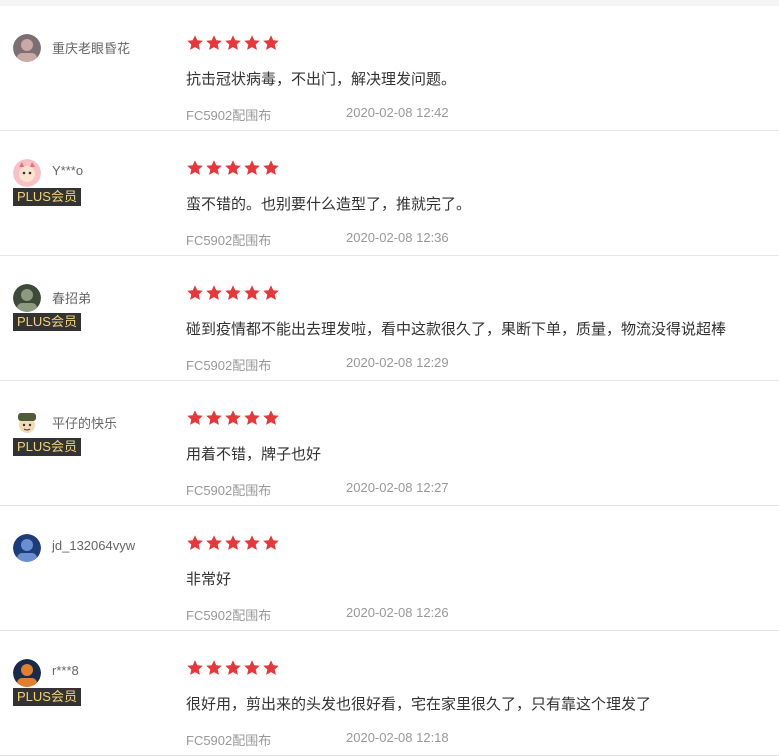 The height and width of the screenshot is (756, 779). I want to click on user-name: 重庆老眼昏花, so click(91, 47).